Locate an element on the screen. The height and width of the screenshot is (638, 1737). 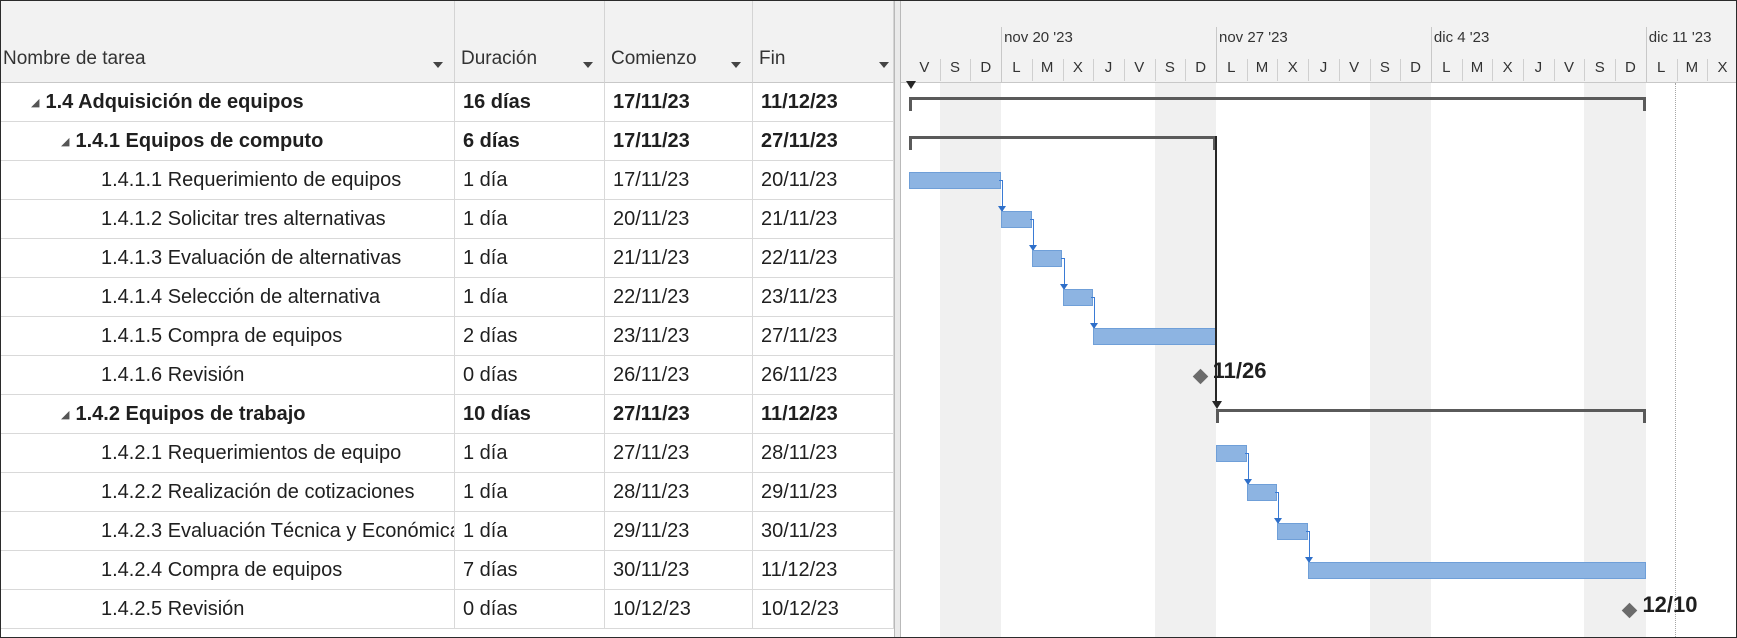
task-row: 1.4.1.6 Revisión 0 días 26/11/23 26/11/23 is located at coordinates (451, 375).